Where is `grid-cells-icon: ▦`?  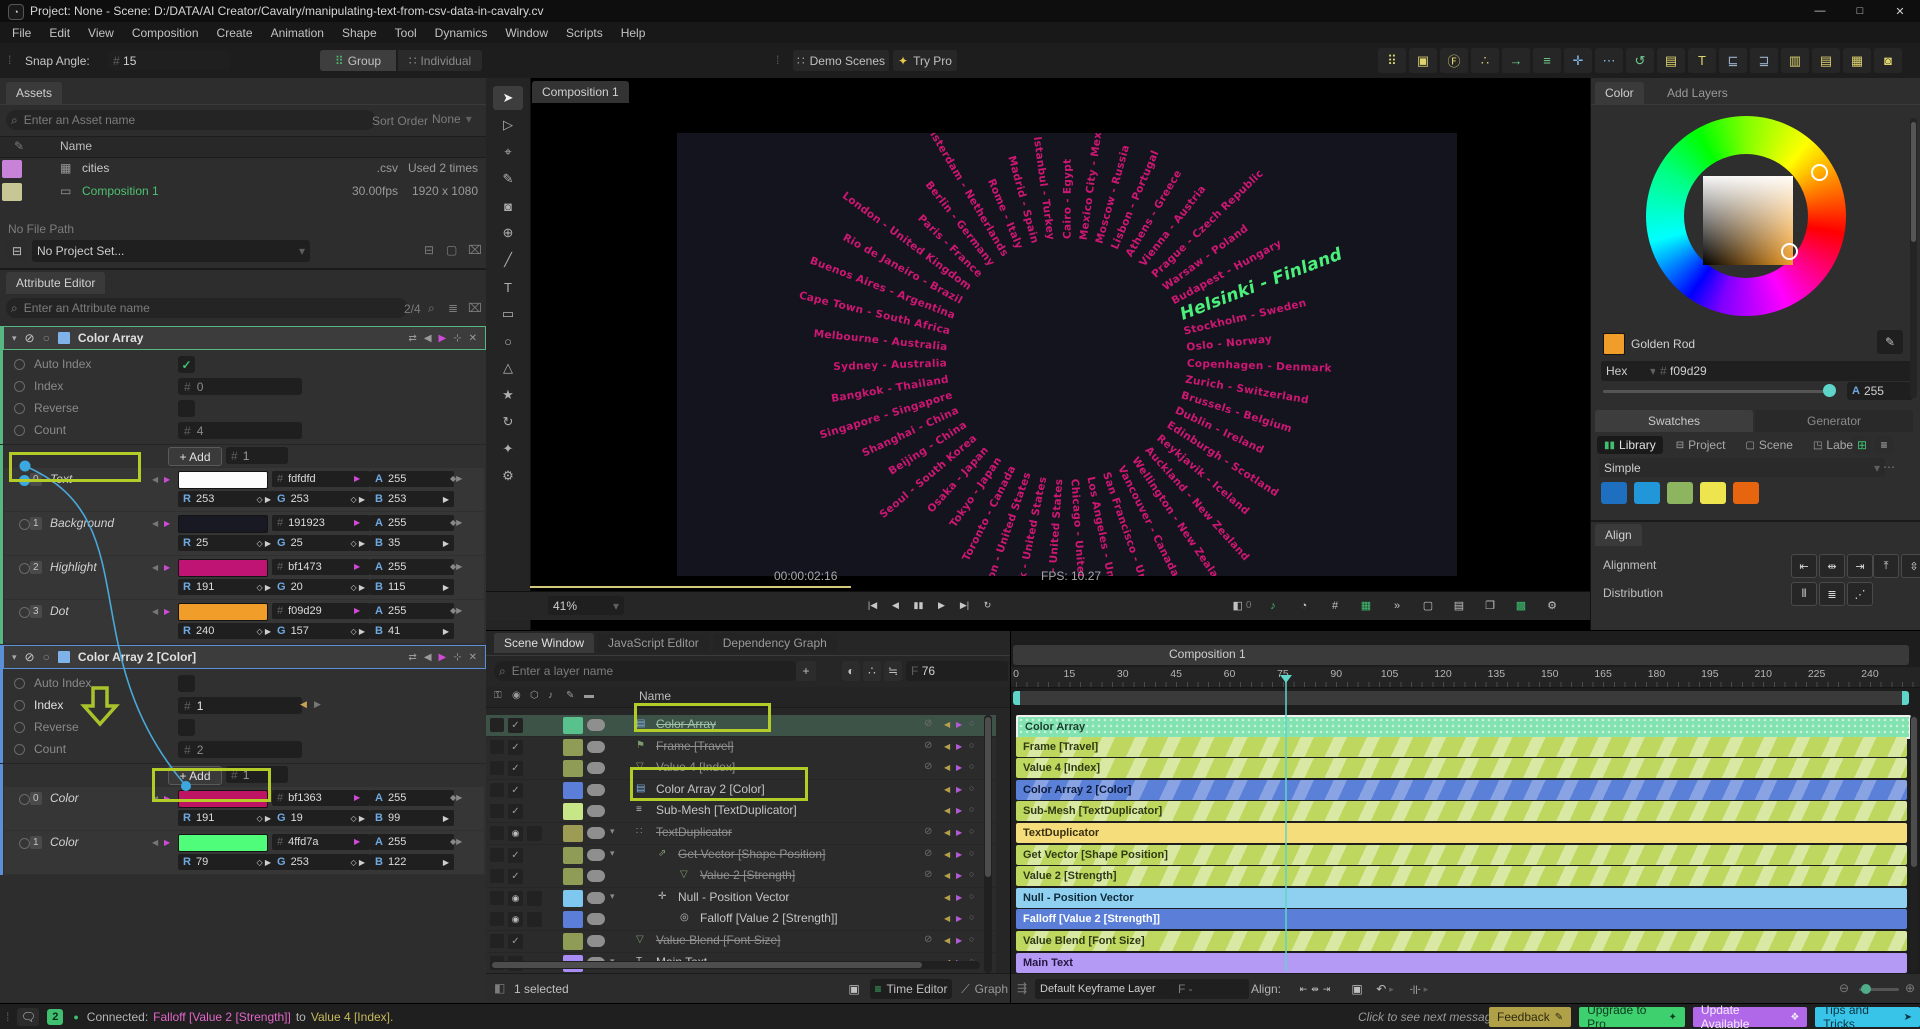
grid-cells-icon: ▦ is located at coordinates (1857, 60).